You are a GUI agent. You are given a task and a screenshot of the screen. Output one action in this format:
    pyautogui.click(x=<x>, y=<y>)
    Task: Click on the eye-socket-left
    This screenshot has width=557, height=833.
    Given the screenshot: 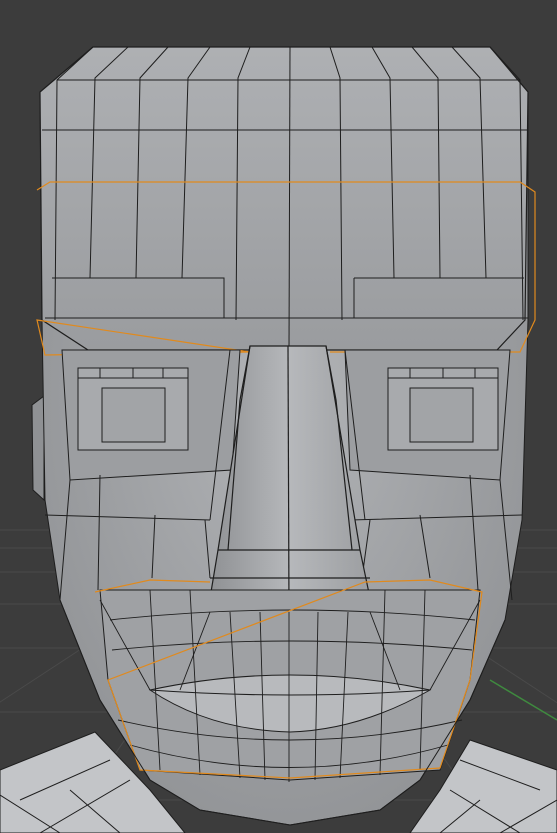 What is the action you would take?
    pyautogui.click(x=151, y=415)
    